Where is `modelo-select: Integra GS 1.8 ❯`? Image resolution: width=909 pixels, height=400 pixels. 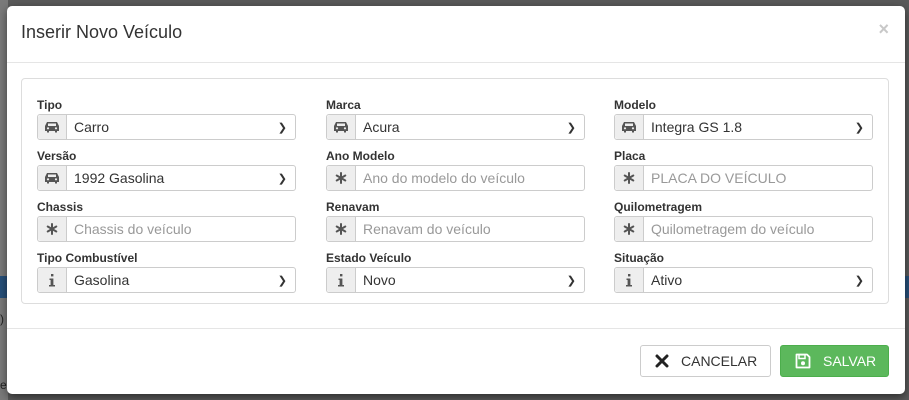 modelo-select: Integra GS 1.8 ❯ is located at coordinates (743, 127).